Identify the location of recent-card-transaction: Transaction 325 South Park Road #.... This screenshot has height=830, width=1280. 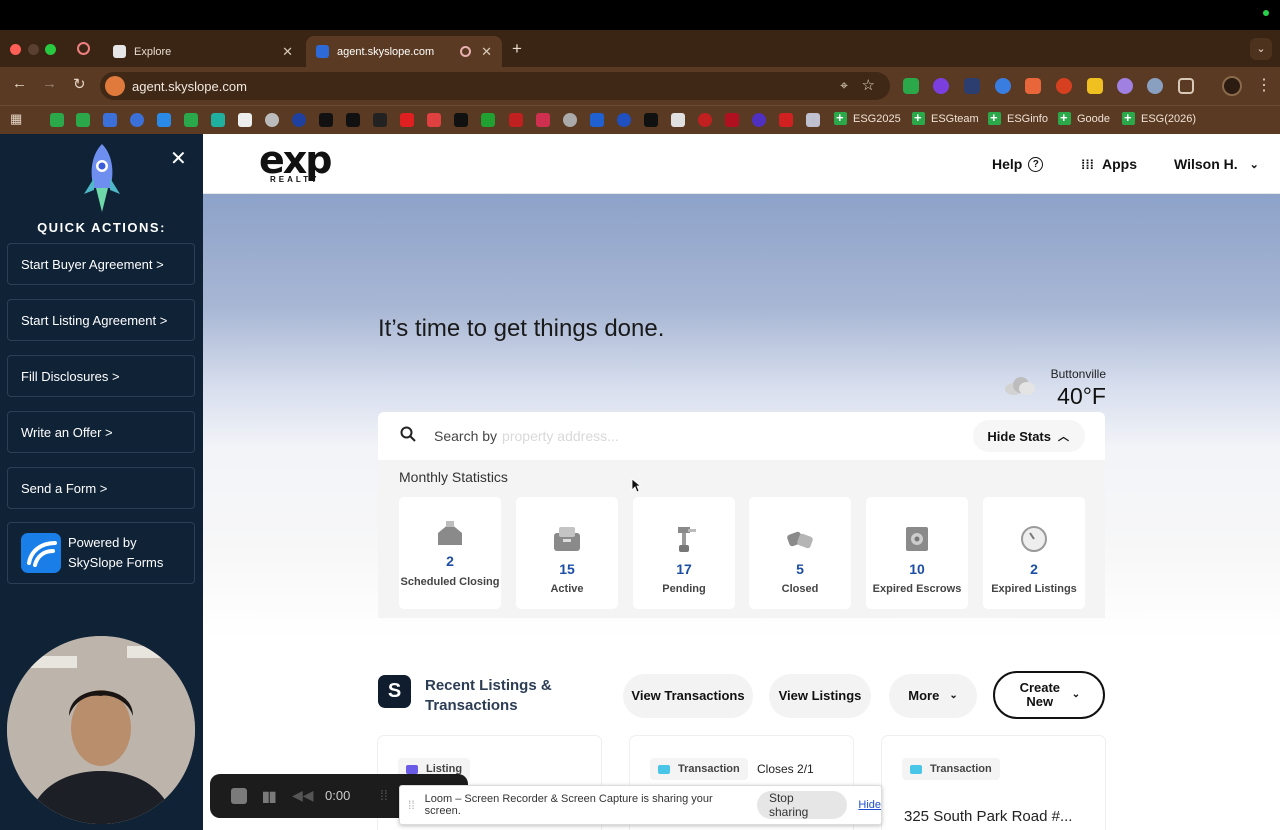
(993, 783).